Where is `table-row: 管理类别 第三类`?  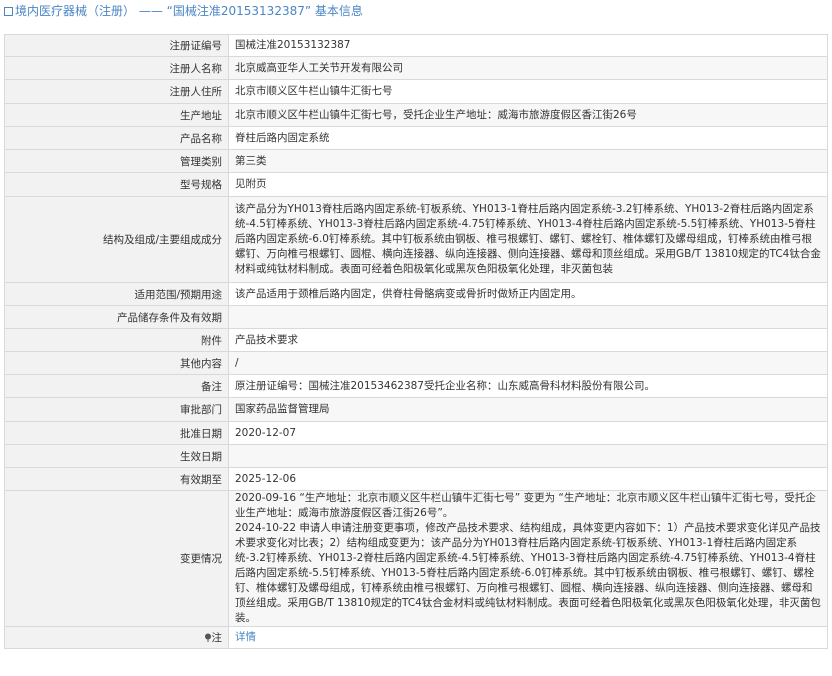
table-row: 管理类别 第三类 is located at coordinates (416, 161).